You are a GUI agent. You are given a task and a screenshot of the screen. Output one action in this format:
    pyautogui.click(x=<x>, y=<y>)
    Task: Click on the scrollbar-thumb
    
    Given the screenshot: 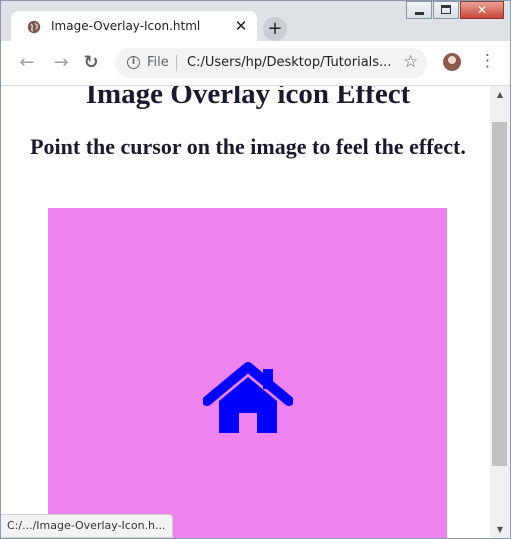 What is the action you would take?
    pyautogui.click(x=499, y=294)
    